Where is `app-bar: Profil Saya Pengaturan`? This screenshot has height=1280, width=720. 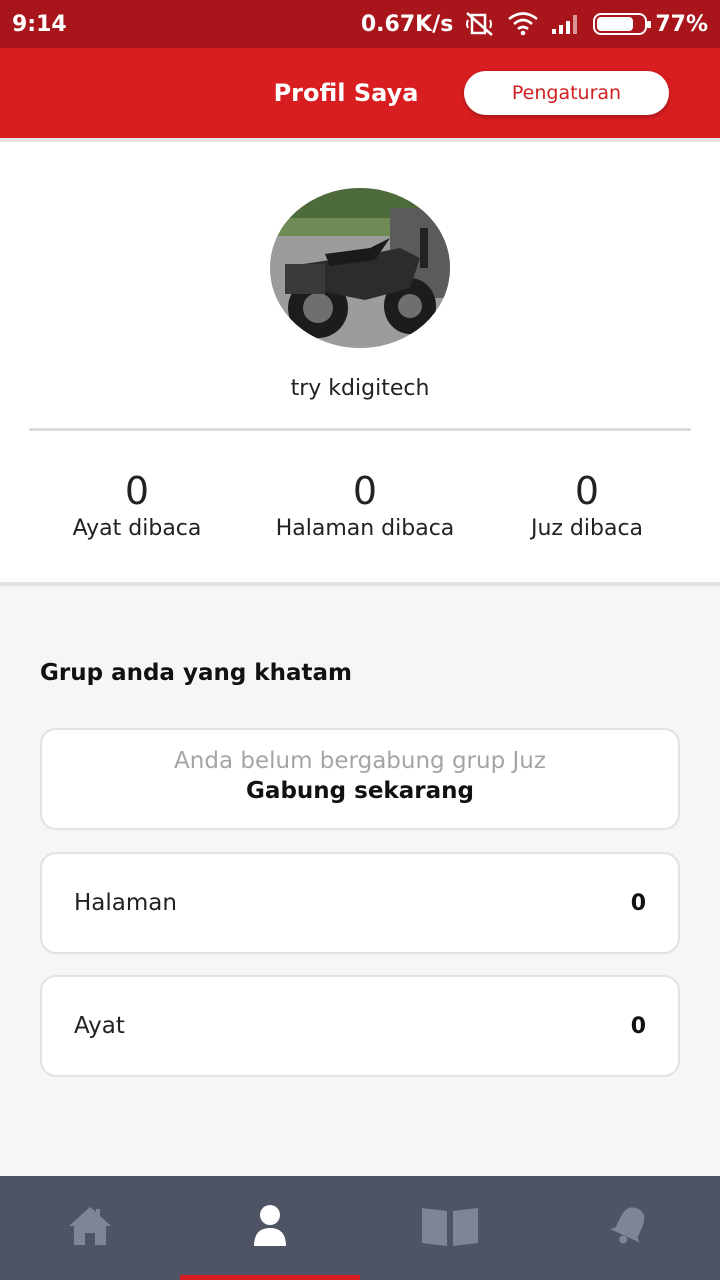 app-bar: Profil Saya Pengaturan is located at coordinates (360, 93).